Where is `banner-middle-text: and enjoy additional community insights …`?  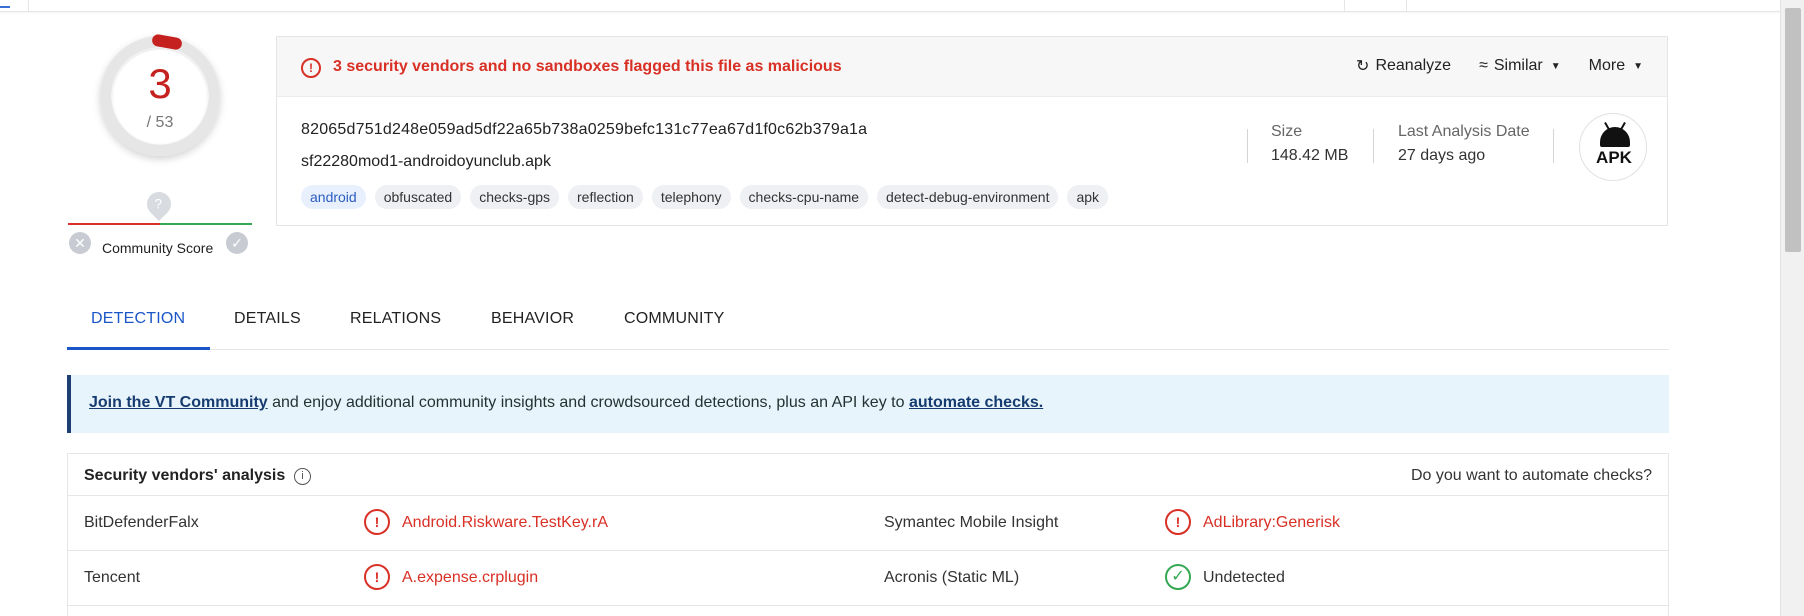 banner-middle-text: and enjoy additional community insights … is located at coordinates (588, 402).